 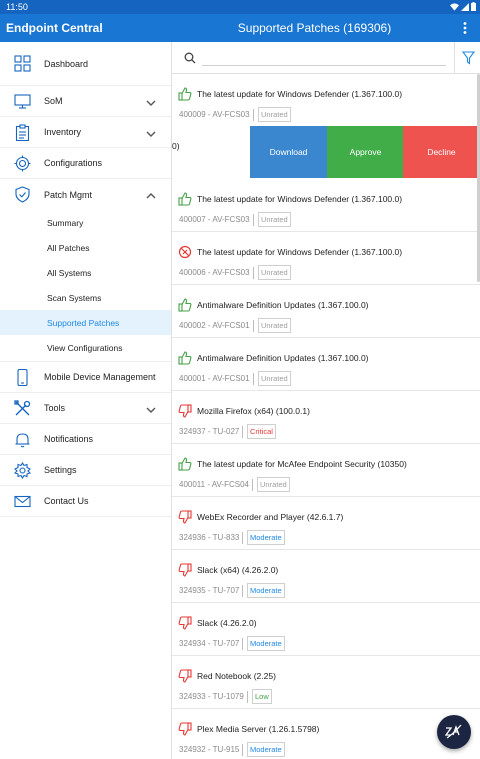 What do you see at coordinates (209, 591) in the screenshot?
I see `patch-id: 324935 - TU-707` at bounding box center [209, 591].